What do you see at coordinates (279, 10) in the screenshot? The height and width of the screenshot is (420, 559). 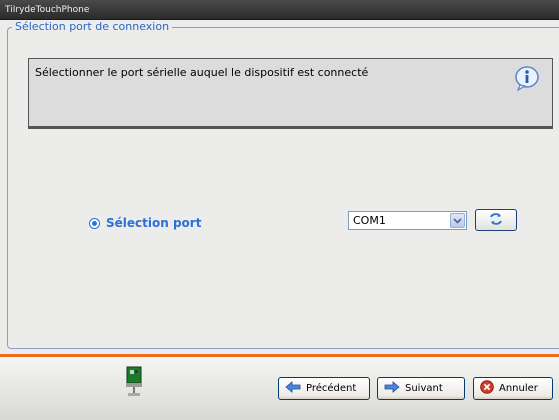 I see `window-title-bar: TiIrydeTouchPhone` at bounding box center [279, 10].